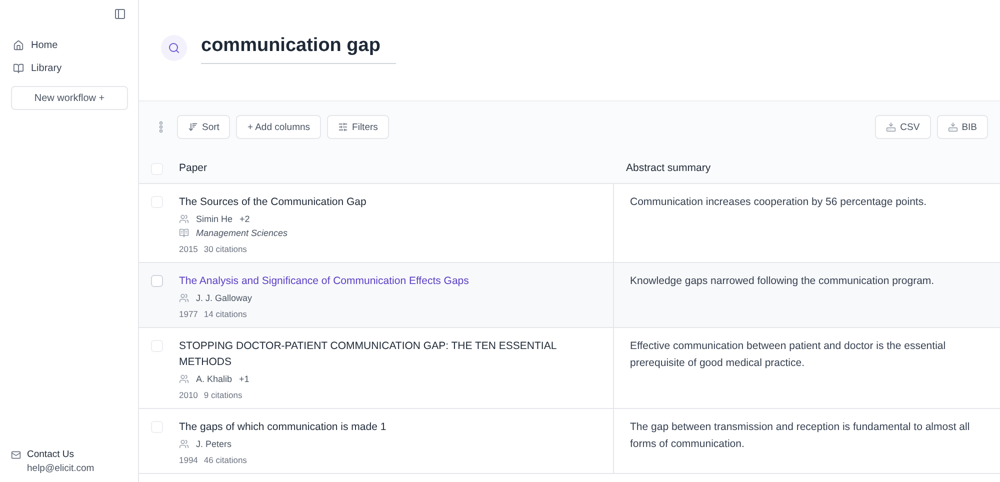 The width and height of the screenshot is (1000, 482). Describe the element at coordinates (343, 127) in the screenshot. I see `filter-icon` at that location.